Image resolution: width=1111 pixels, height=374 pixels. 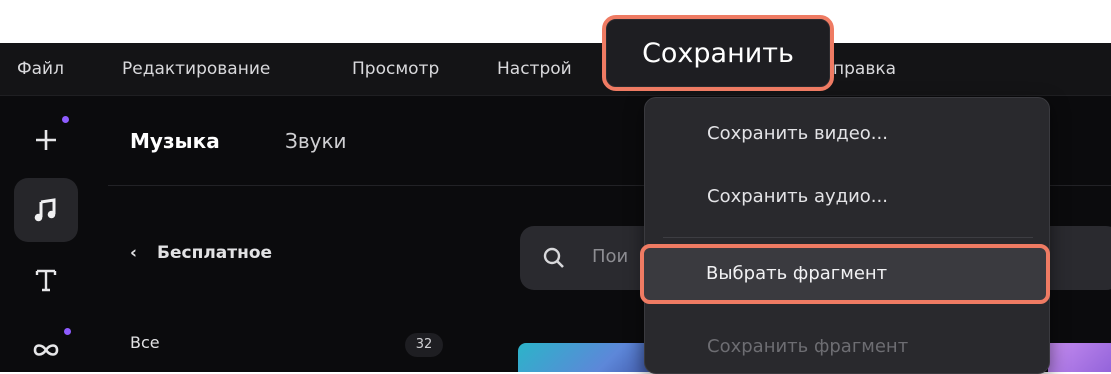 I want to click on search-icon, so click(x=553, y=257).